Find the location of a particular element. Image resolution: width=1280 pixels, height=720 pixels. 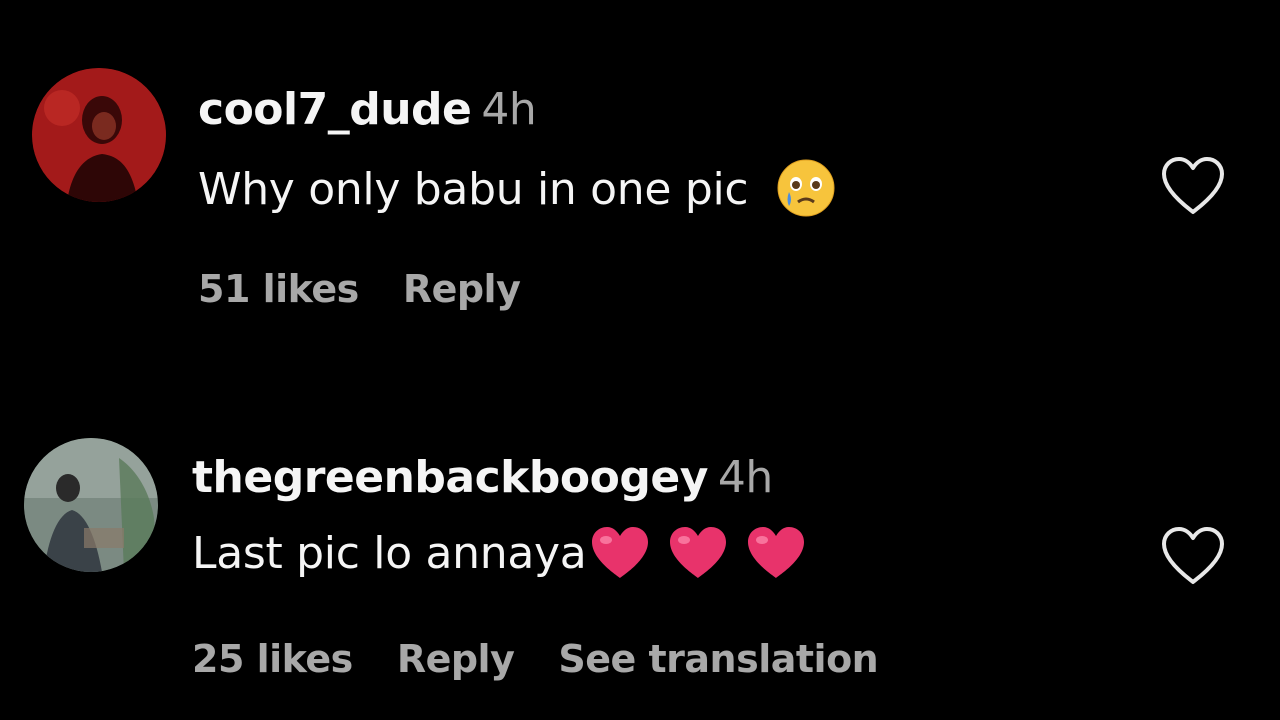

comment-meta: 25 likes Reply See translation is located at coordinates (557, 659).